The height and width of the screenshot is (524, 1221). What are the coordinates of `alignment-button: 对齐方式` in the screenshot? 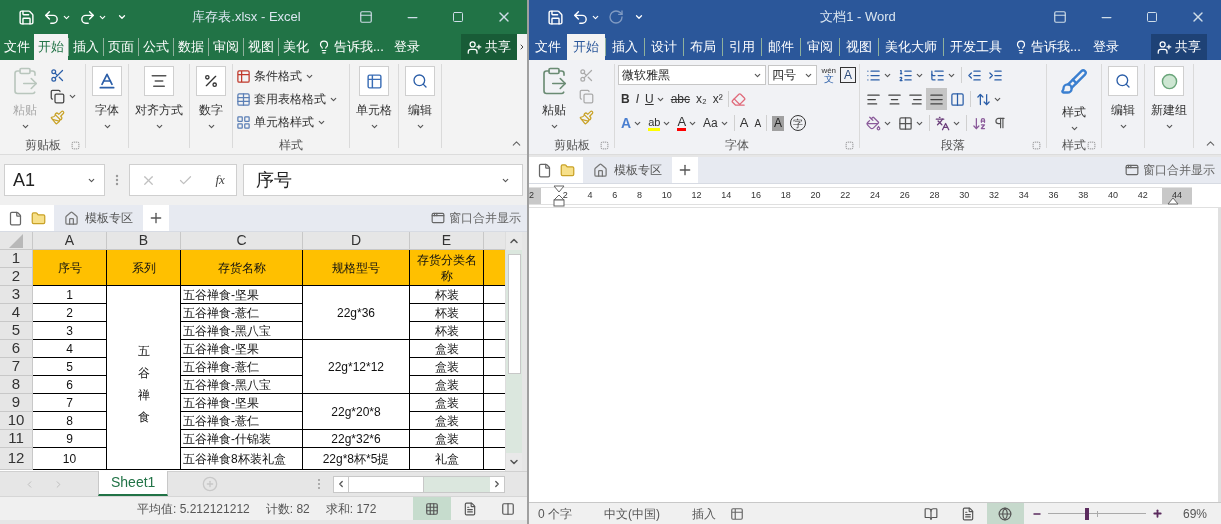 It's located at (159, 100).